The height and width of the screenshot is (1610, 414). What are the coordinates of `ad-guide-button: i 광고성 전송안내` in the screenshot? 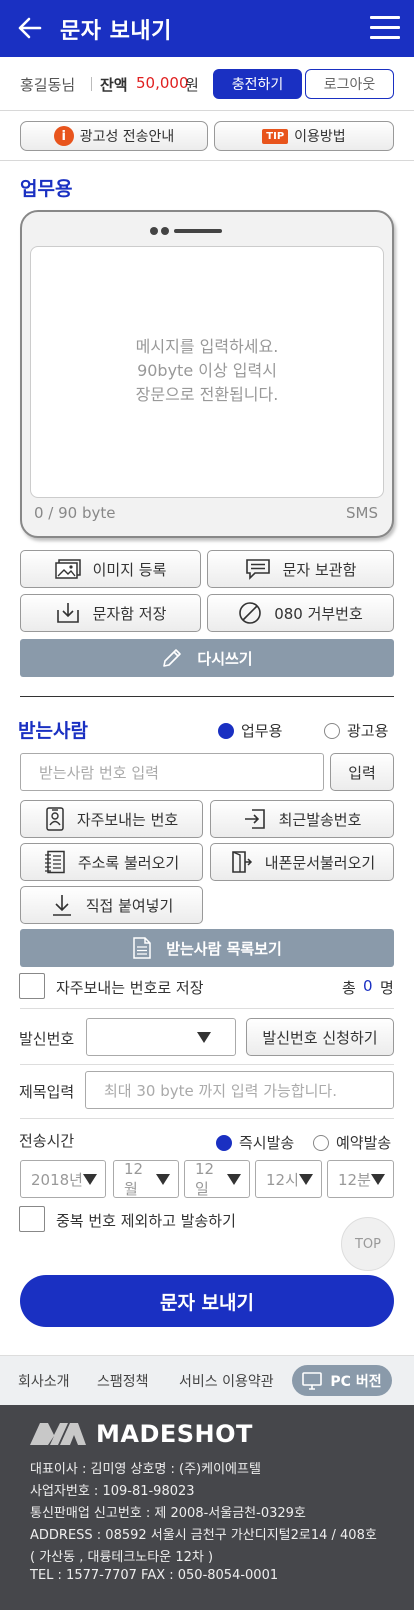 It's located at (114, 136).